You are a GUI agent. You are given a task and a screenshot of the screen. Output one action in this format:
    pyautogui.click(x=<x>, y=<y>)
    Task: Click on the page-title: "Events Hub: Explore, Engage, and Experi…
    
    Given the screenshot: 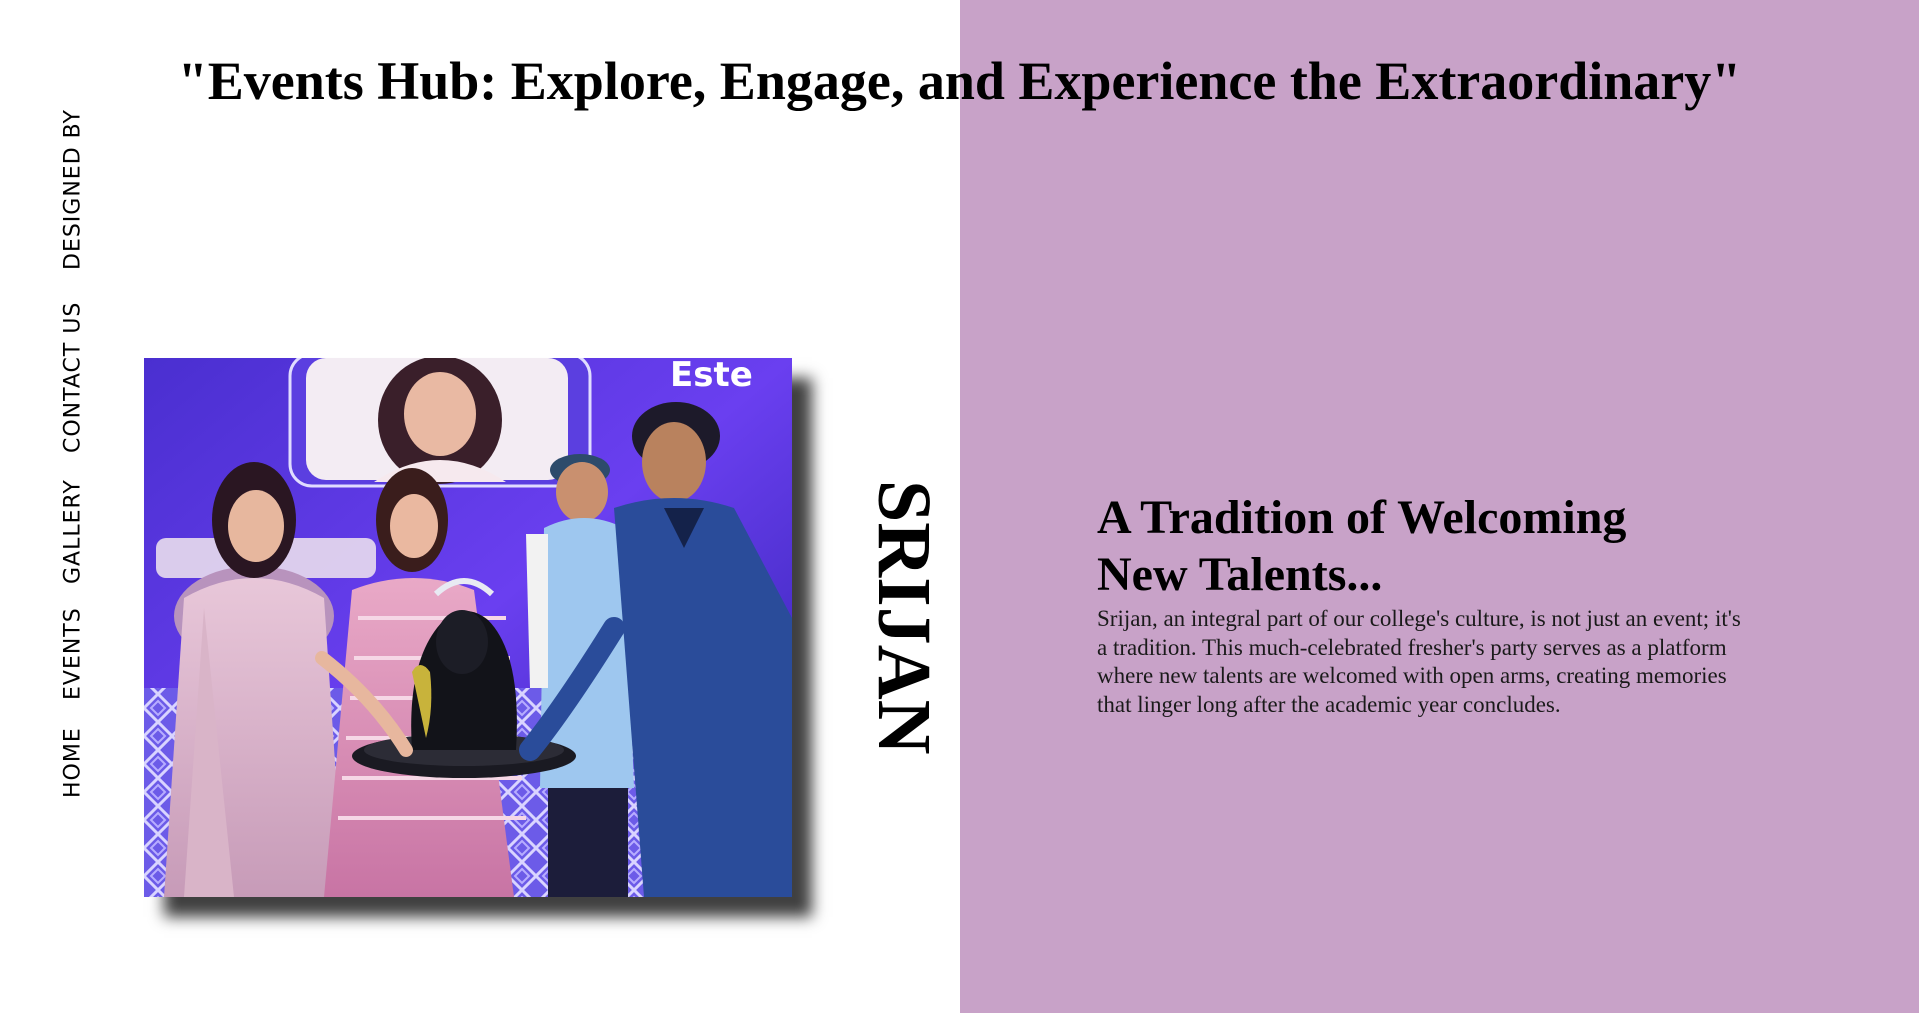 What is the action you would take?
    pyautogui.click(x=959, y=81)
    